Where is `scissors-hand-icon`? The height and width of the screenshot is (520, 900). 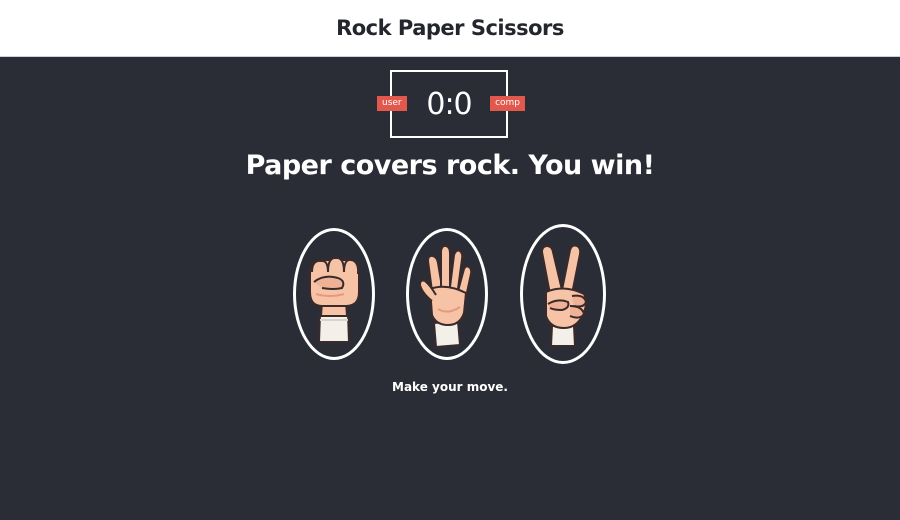 scissors-hand-icon is located at coordinates (564, 295).